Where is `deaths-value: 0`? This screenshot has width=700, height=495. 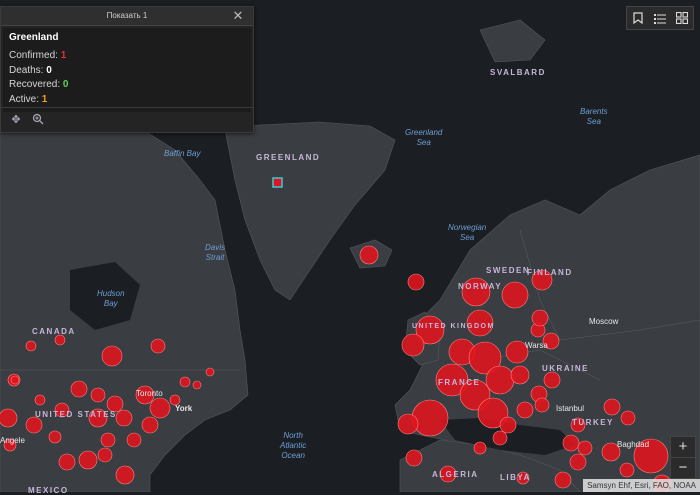 deaths-value: 0 is located at coordinates (49, 70).